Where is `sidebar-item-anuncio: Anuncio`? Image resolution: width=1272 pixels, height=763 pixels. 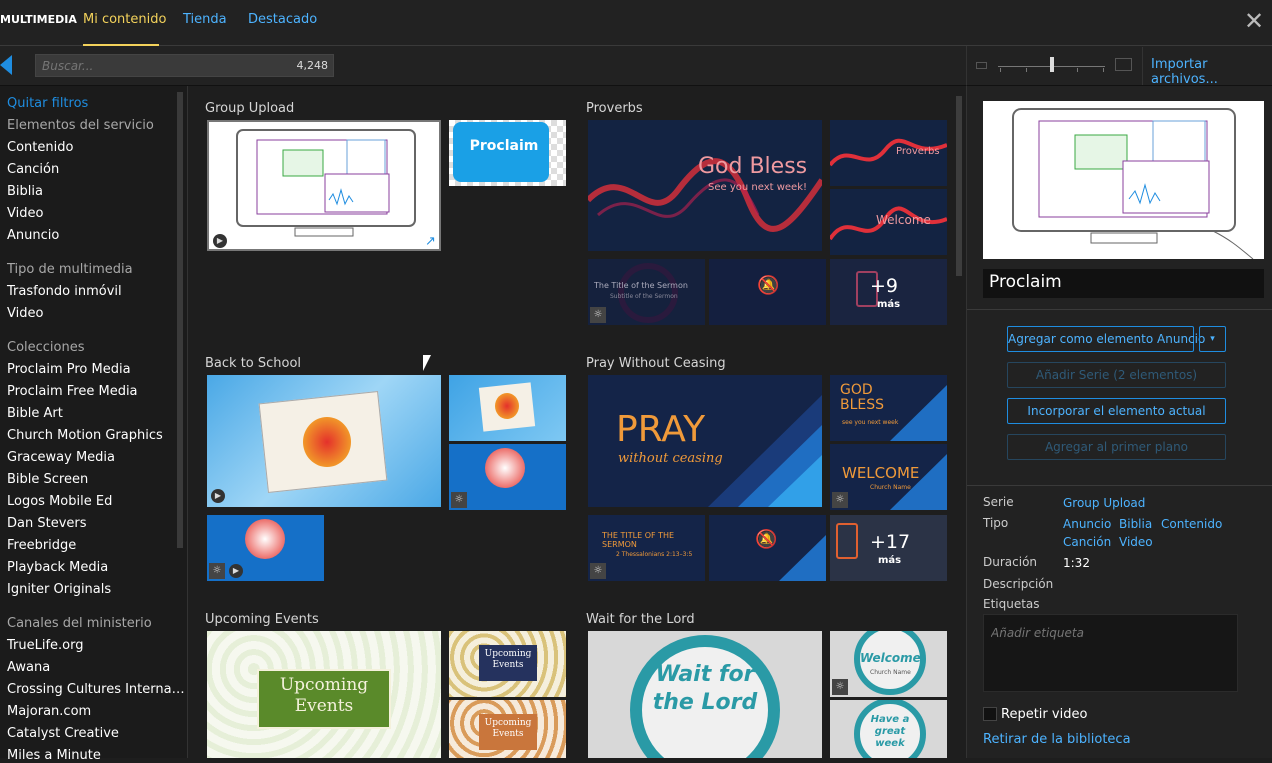
sidebar-item-anuncio: Anuncio is located at coordinates (33, 235).